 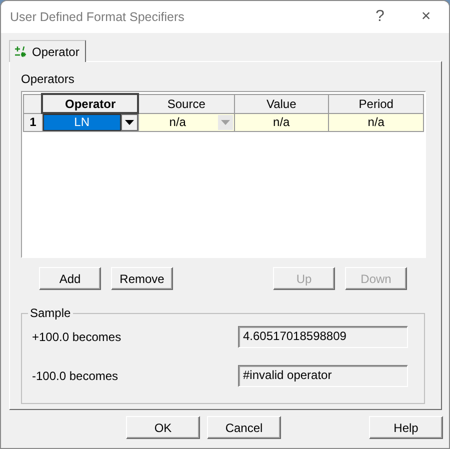 What do you see at coordinates (380, 17) in the screenshot?
I see `help-button: ?` at bounding box center [380, 17].